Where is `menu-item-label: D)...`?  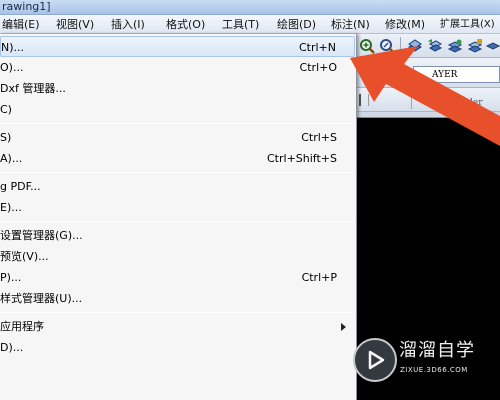
menu-item-label: D)... is located at coordinates (12, 347).